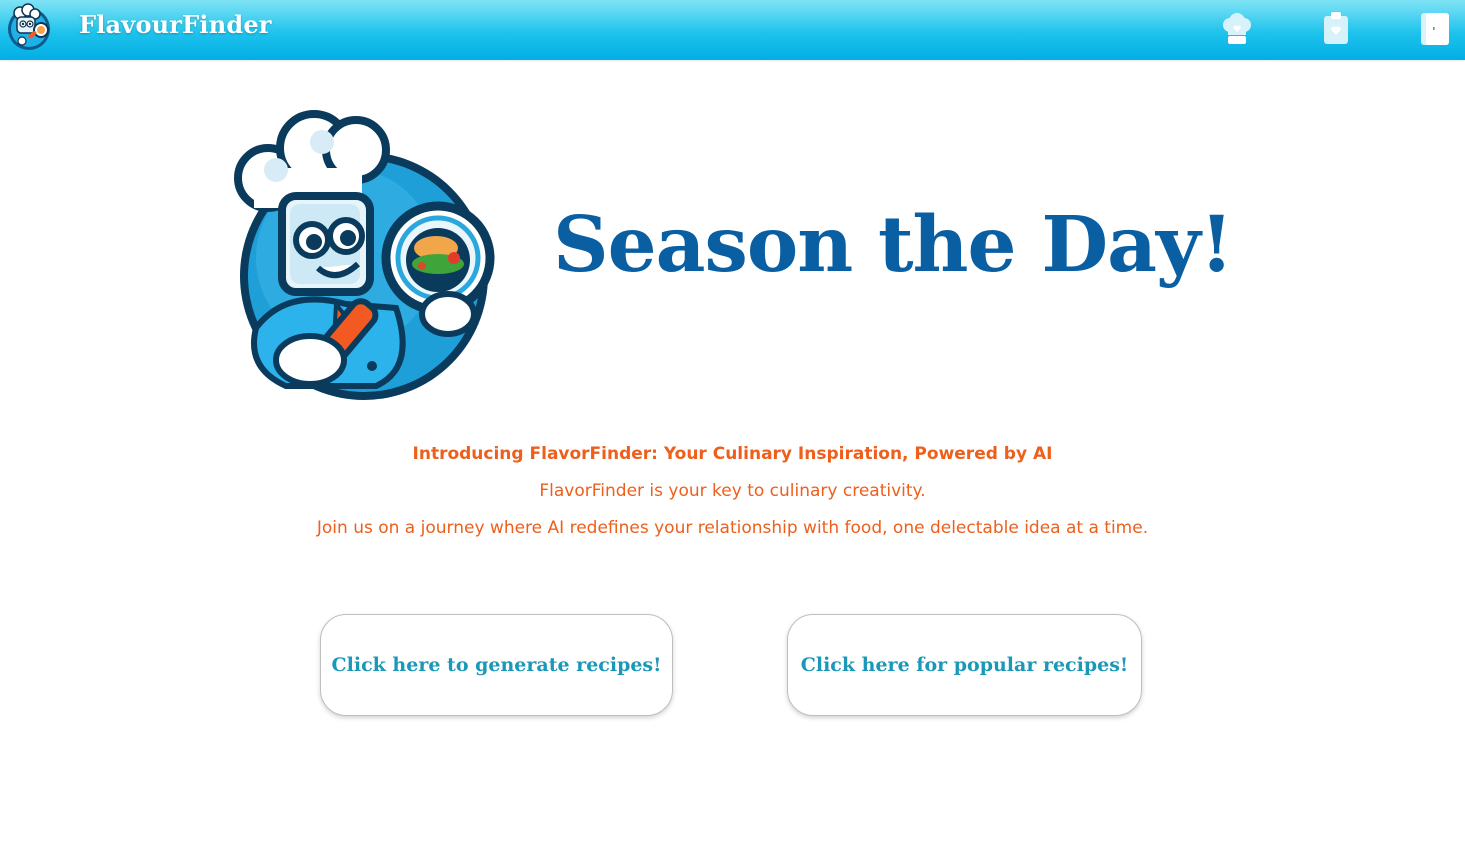 This screenshot has width=1465, height=841. What do you see at coordinates (362, 255) in the screenshot?
I see `chef-robot-mascot-image` at bounding box center [362, 255].